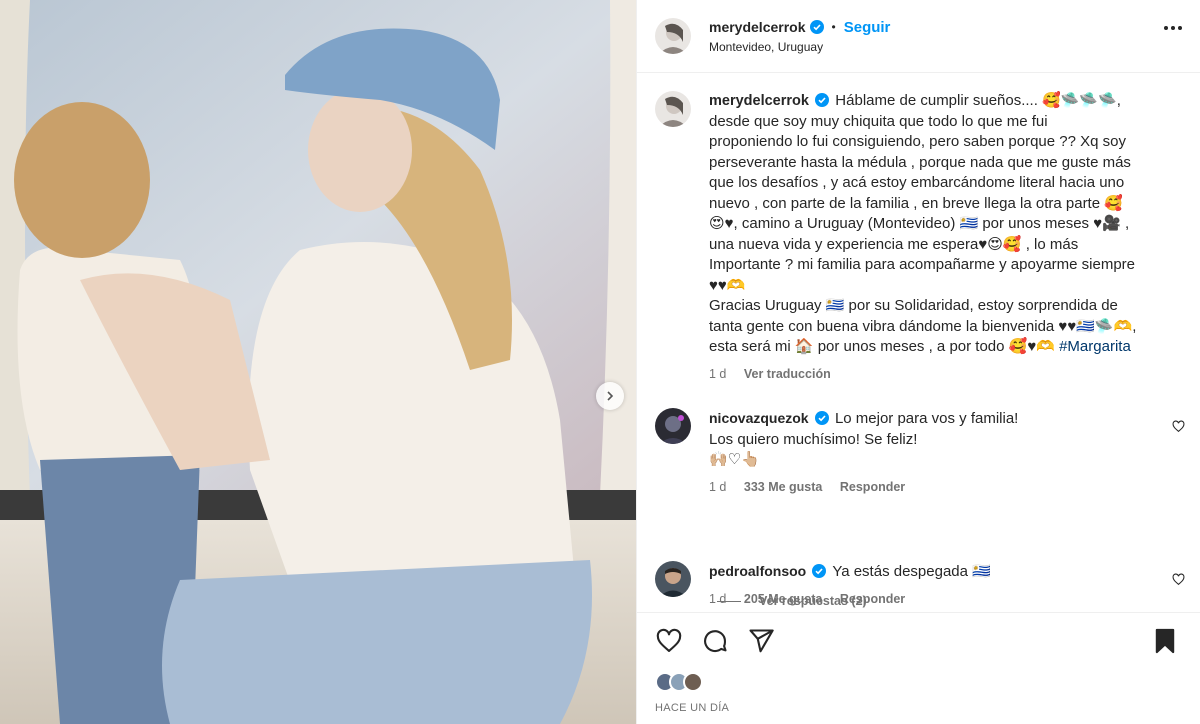 The width and height of the screenshot is (1200, 724). Describe the element at coordinates (673, 36) in the screenshot. I see `author-avatar` at that location.